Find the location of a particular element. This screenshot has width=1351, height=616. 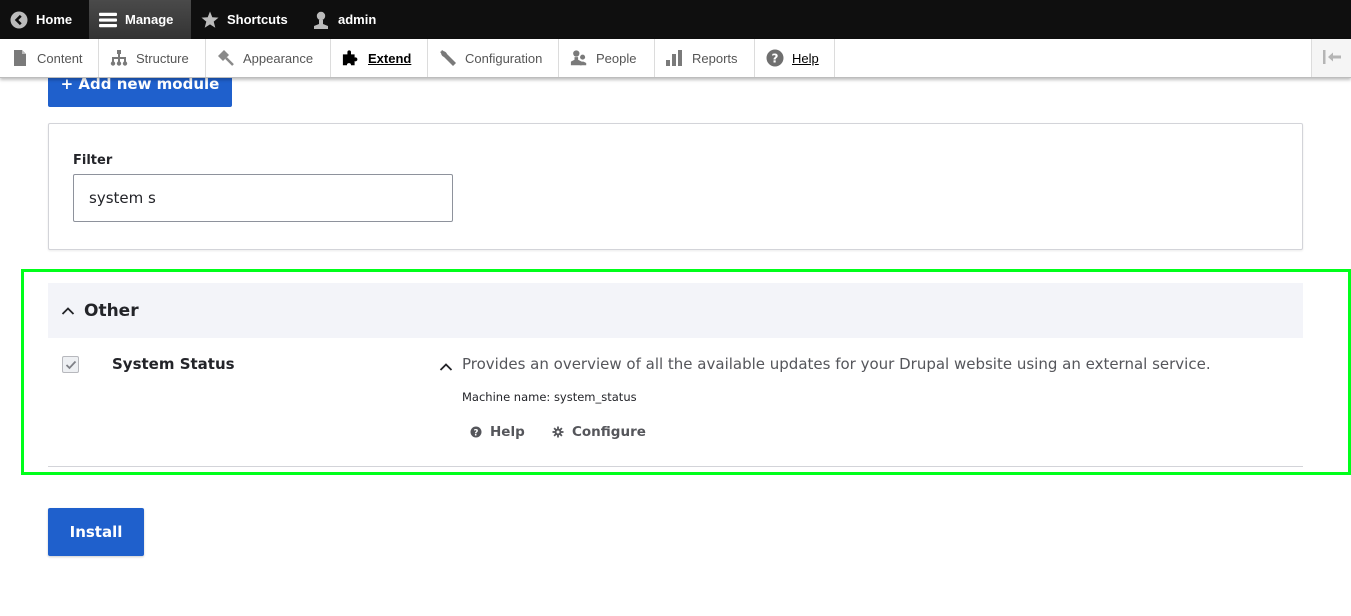

toolbar-home: Home is located at coordinates (44, 19).